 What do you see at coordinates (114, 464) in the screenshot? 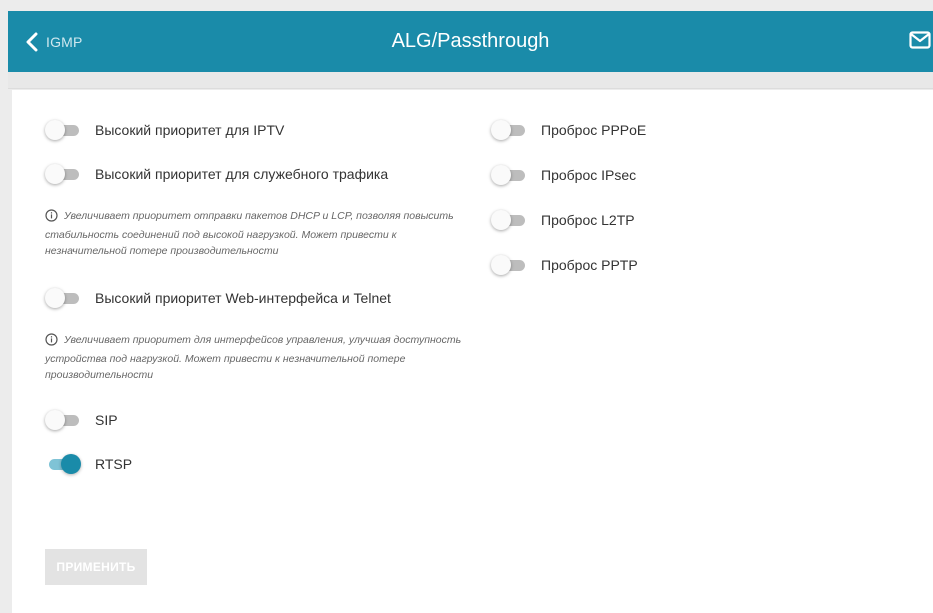
I see `rtsp-label: RTSP` at bounding box center [114, 464].